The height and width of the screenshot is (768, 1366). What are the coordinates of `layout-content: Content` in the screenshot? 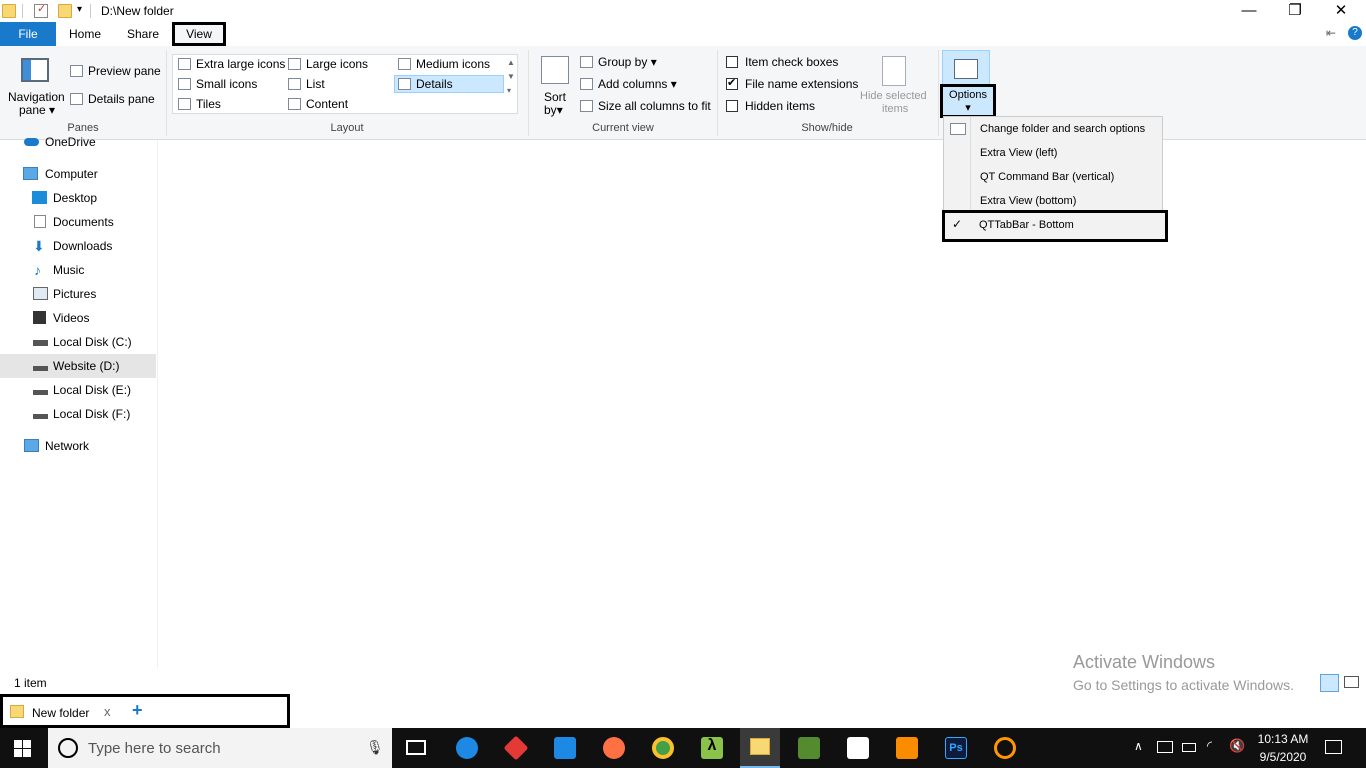 It's located at (318, 104).